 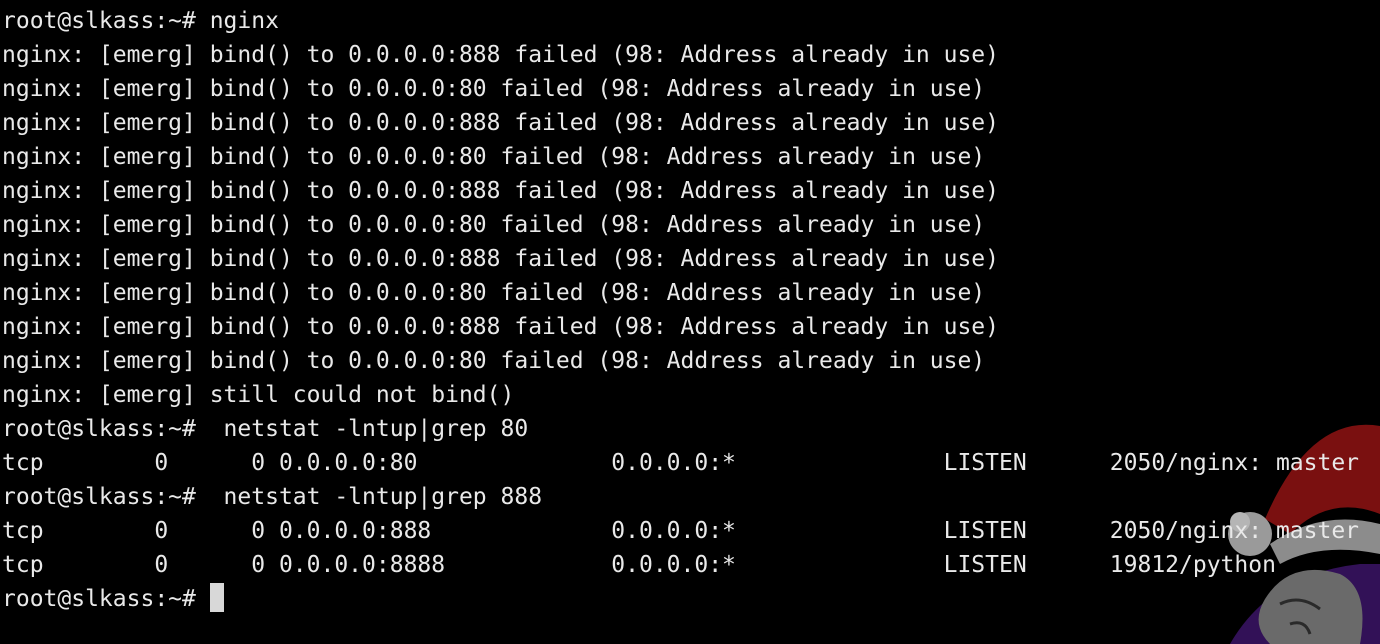 What do you see at coordinates (680, 599) in the screenshot?
I see `terminal-prompt-line: root@slkass:~#` at bounding box center [680, 599].